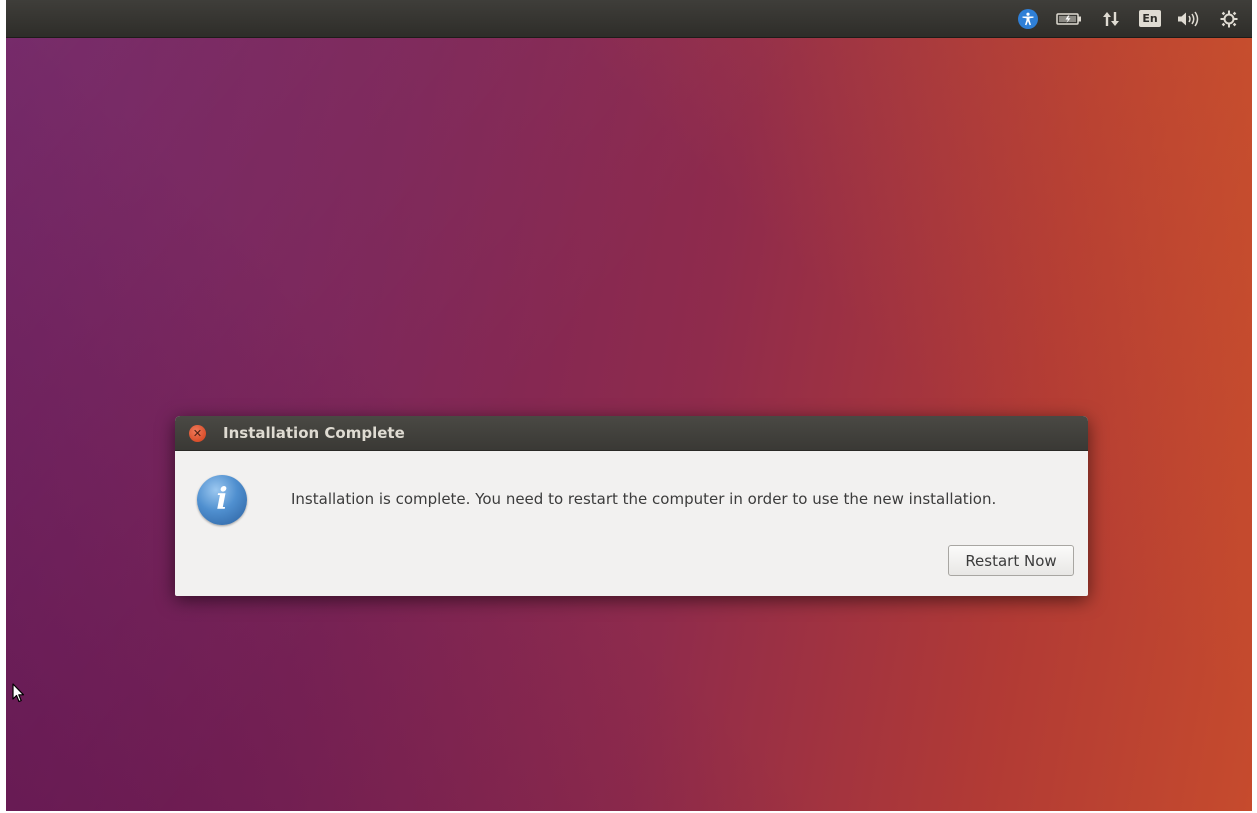  Describe the element at coordinates (18, 693) in the screenshot. I see `mouse-pointer-icon` at that location.